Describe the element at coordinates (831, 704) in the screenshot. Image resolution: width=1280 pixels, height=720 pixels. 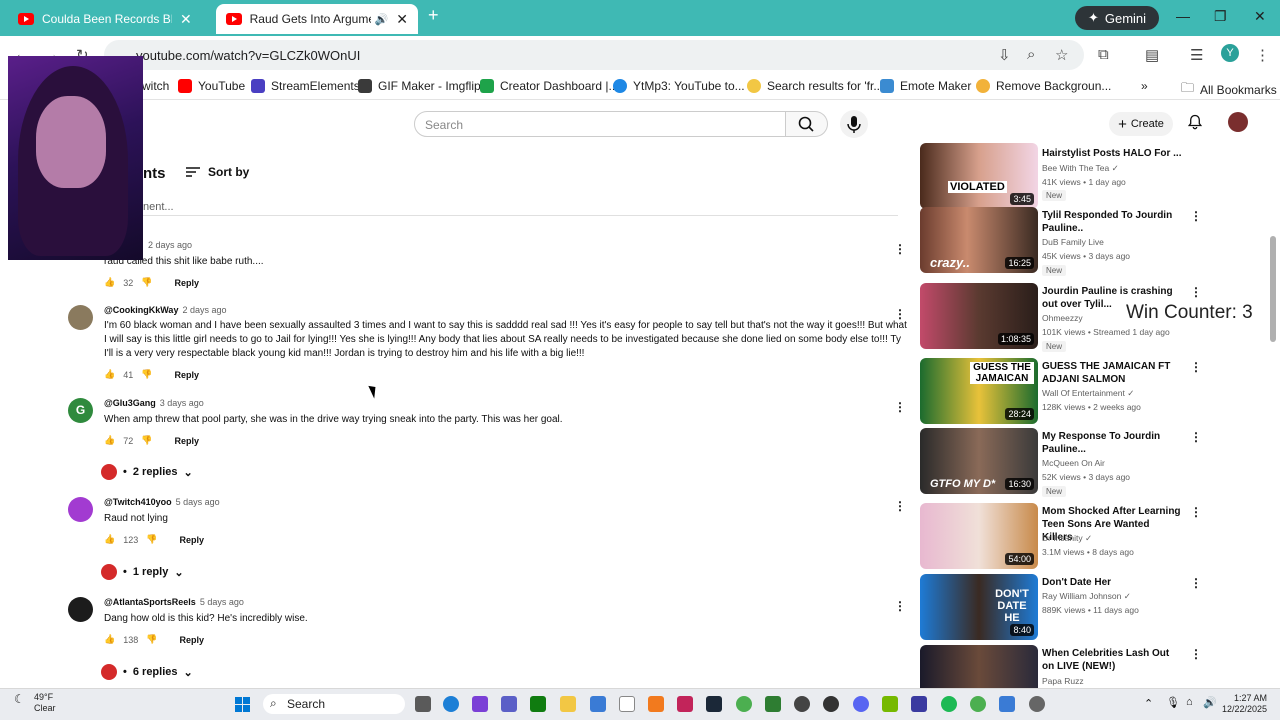
I see `obs-icon` at that location.